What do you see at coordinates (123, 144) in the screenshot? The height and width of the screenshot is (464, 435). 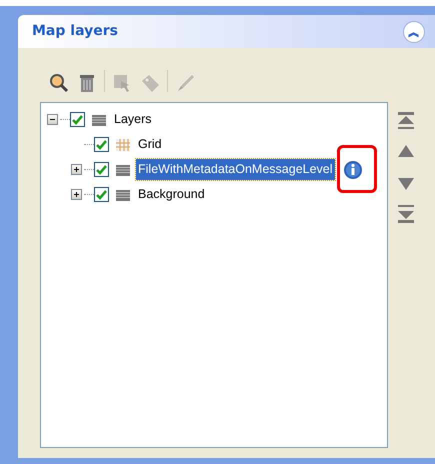 I see `grid-icon` at bounding box center [123, 144].